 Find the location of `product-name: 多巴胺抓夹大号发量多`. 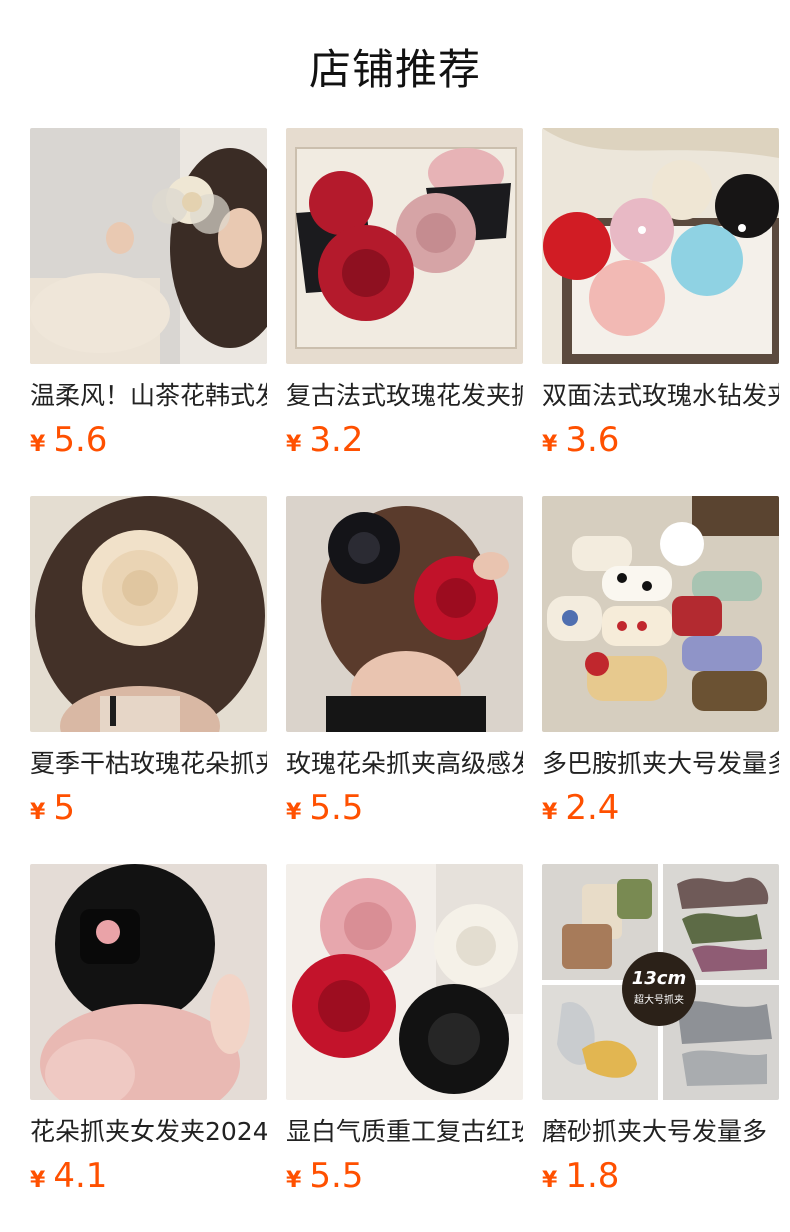

product-name: 多巴胺抓夹大号发量多 is located at coordinates (660, 764).